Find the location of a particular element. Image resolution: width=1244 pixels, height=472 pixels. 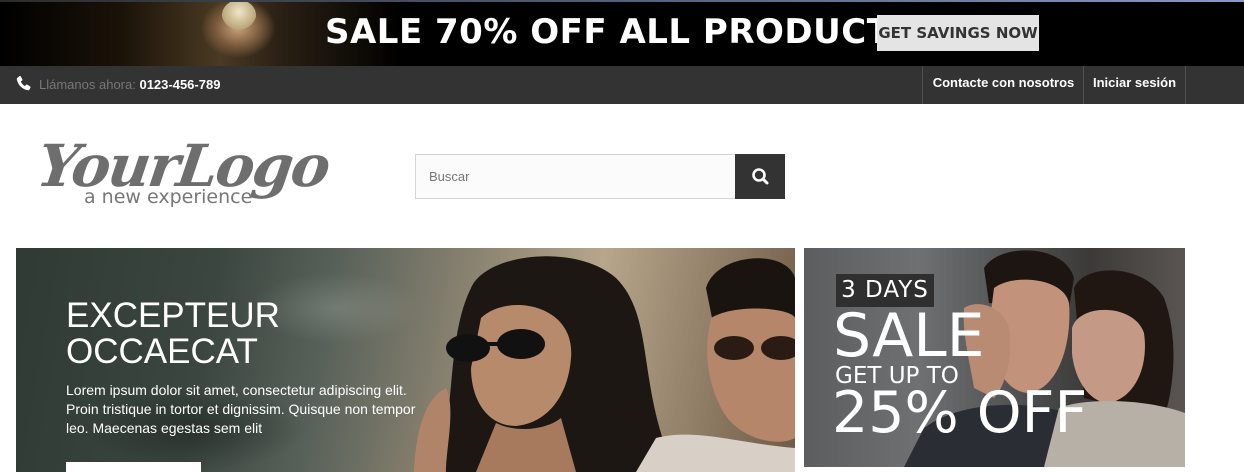

search-button is located at coordinates (760, 176).